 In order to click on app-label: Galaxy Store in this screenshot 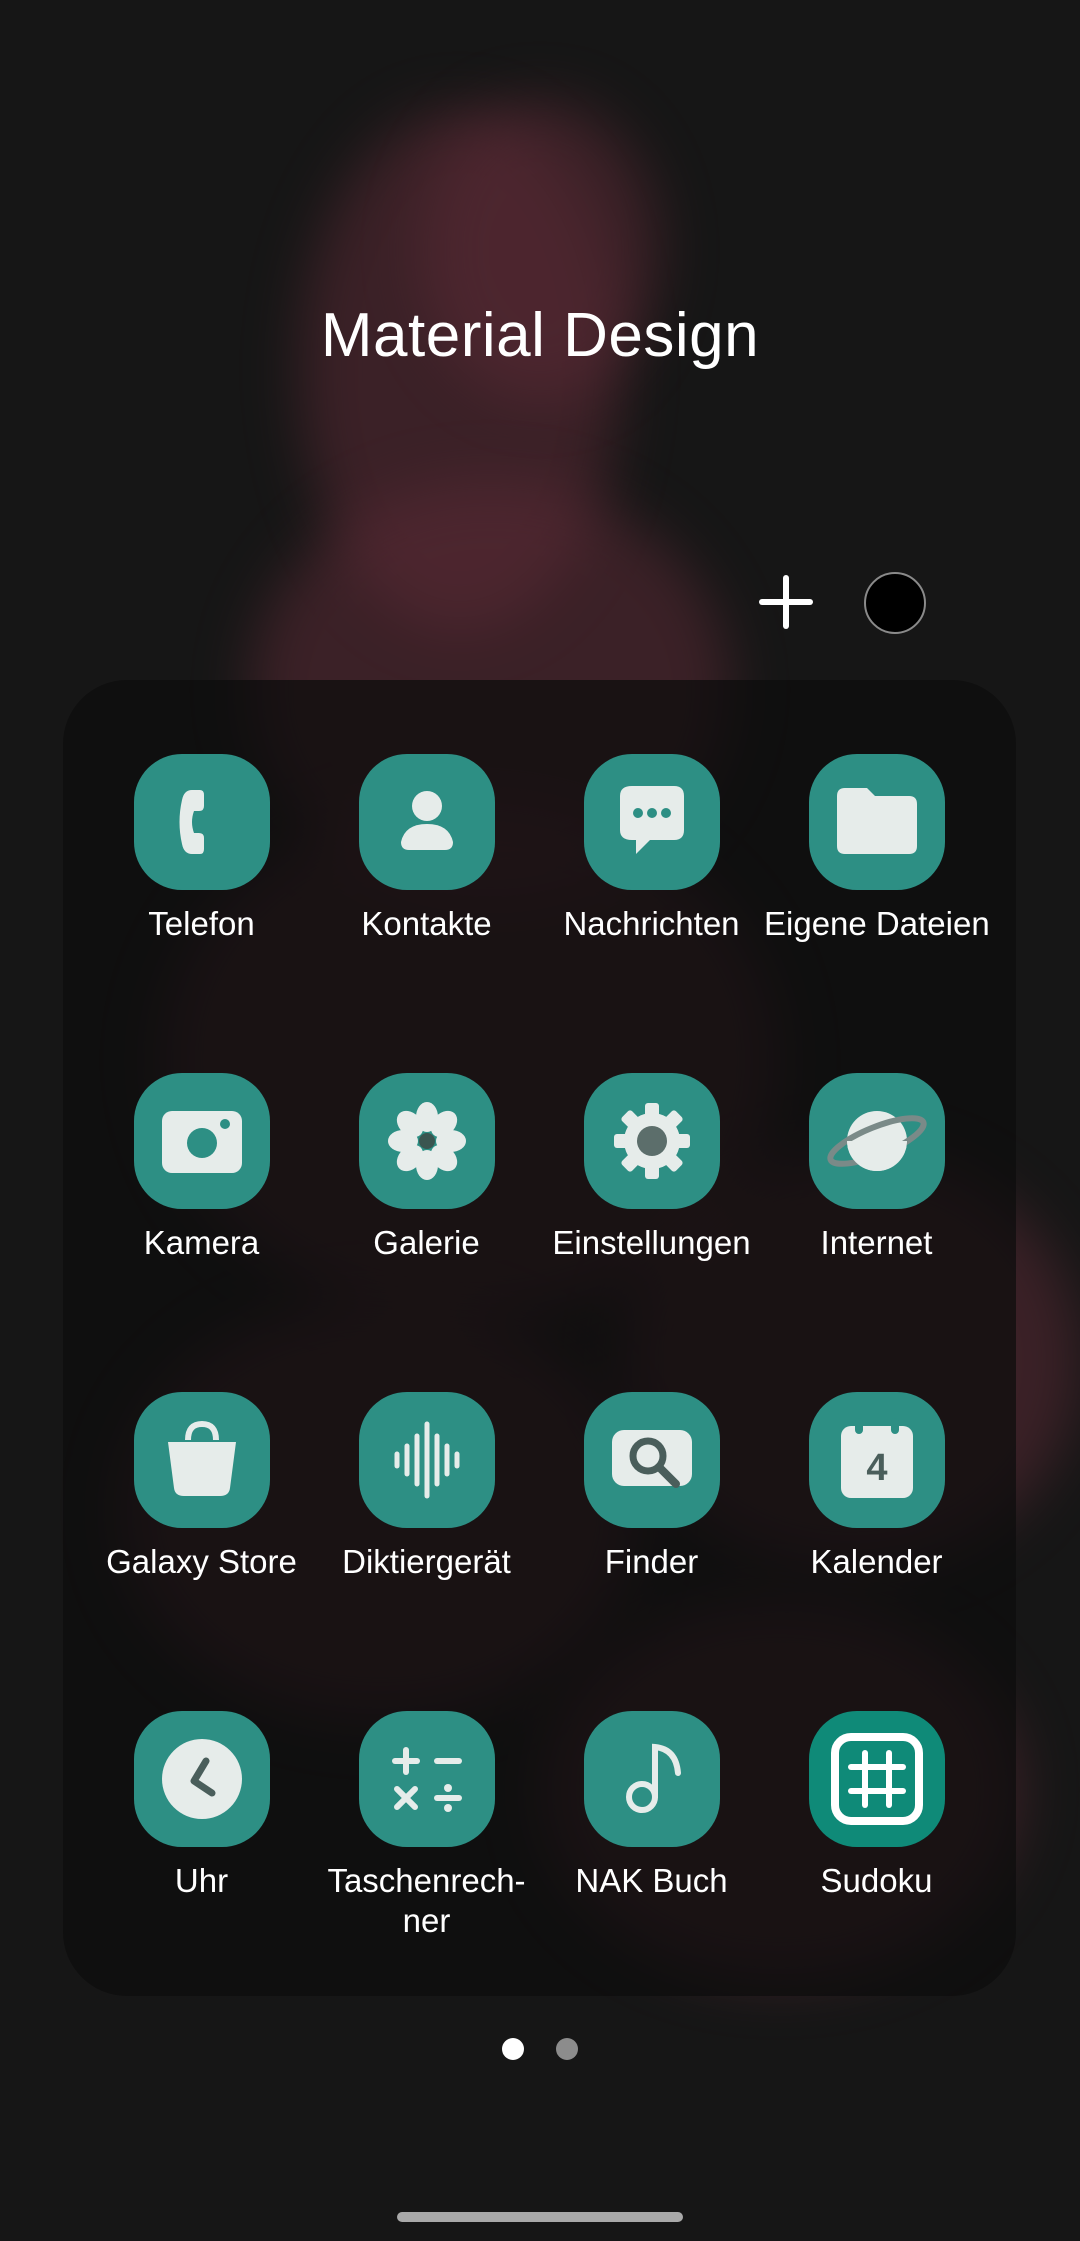, I will do `click(201, 1561)`.